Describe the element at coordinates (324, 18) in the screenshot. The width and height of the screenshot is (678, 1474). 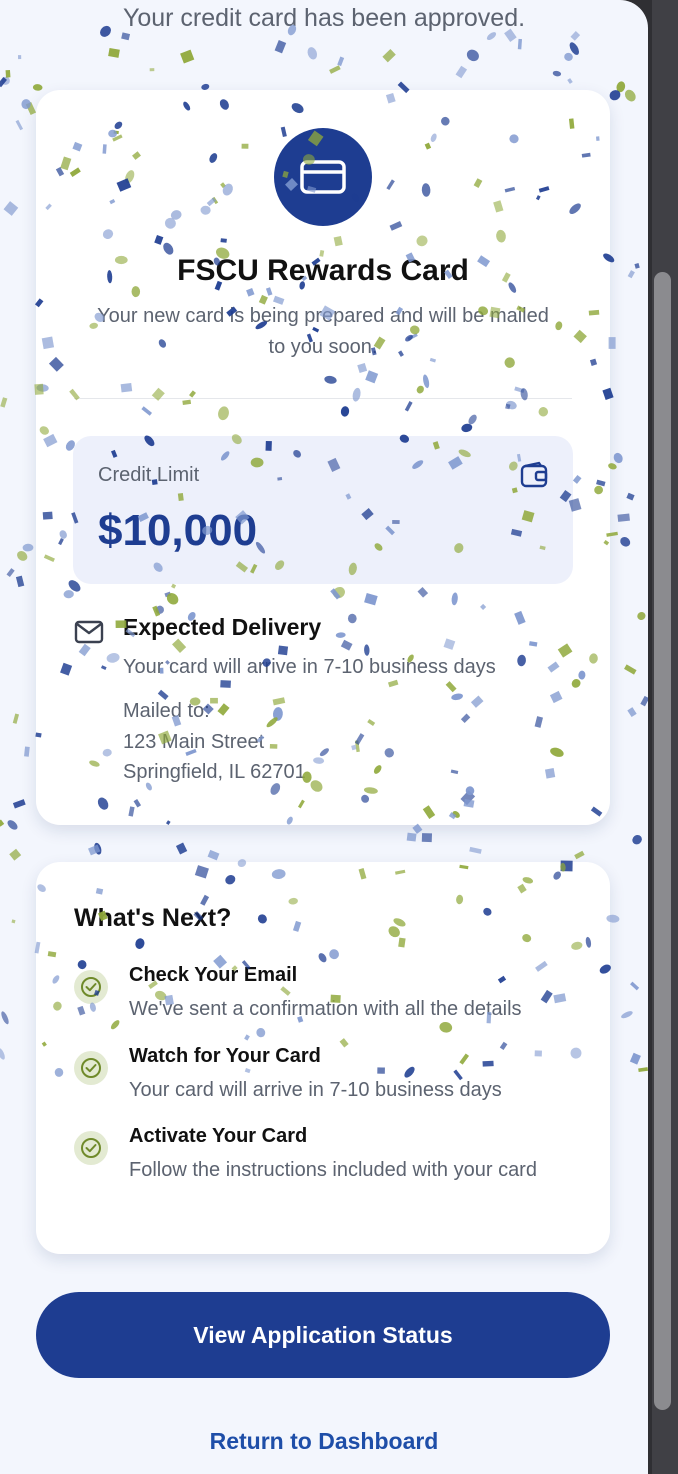
I see `approval-subtitle: Your credit card has been approved.` at that location.